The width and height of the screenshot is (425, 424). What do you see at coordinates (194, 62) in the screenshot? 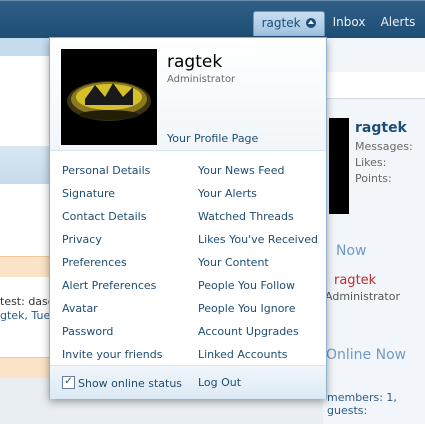
I see `menu-username: ragtek` at bounding box center [194, 62].